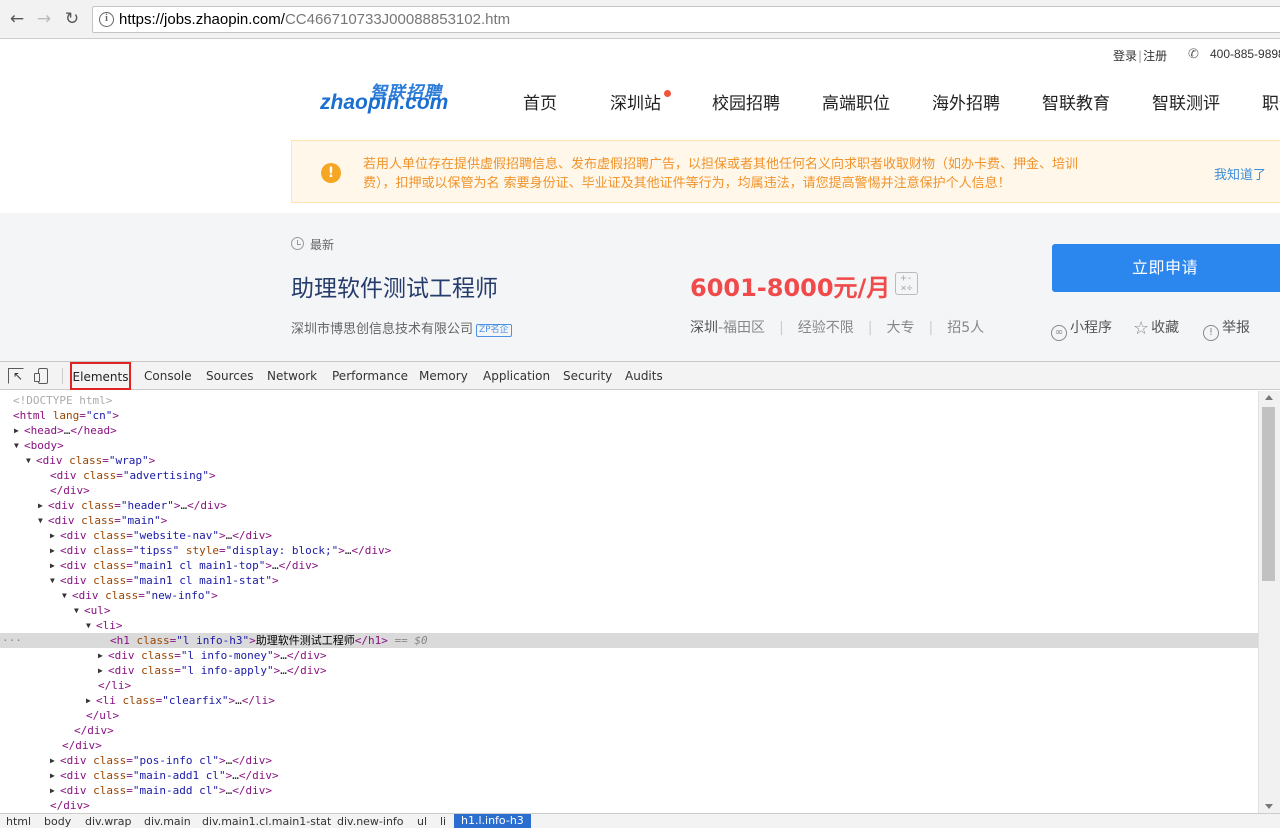  Describe the element at coordinates (106, 19) in the screenshot. I see `info-icon: i` at that location.